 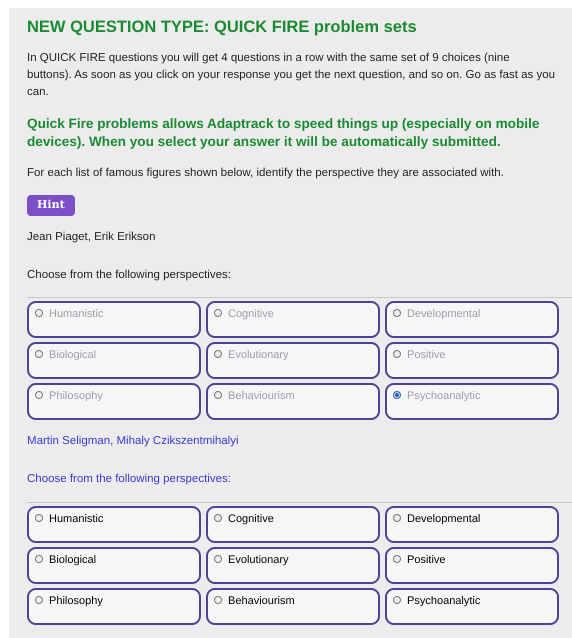 What do you see at coordinates (114, 606) in the screenshot?
I see `choice-button: Philosophy` at bounding box center [114, 606].